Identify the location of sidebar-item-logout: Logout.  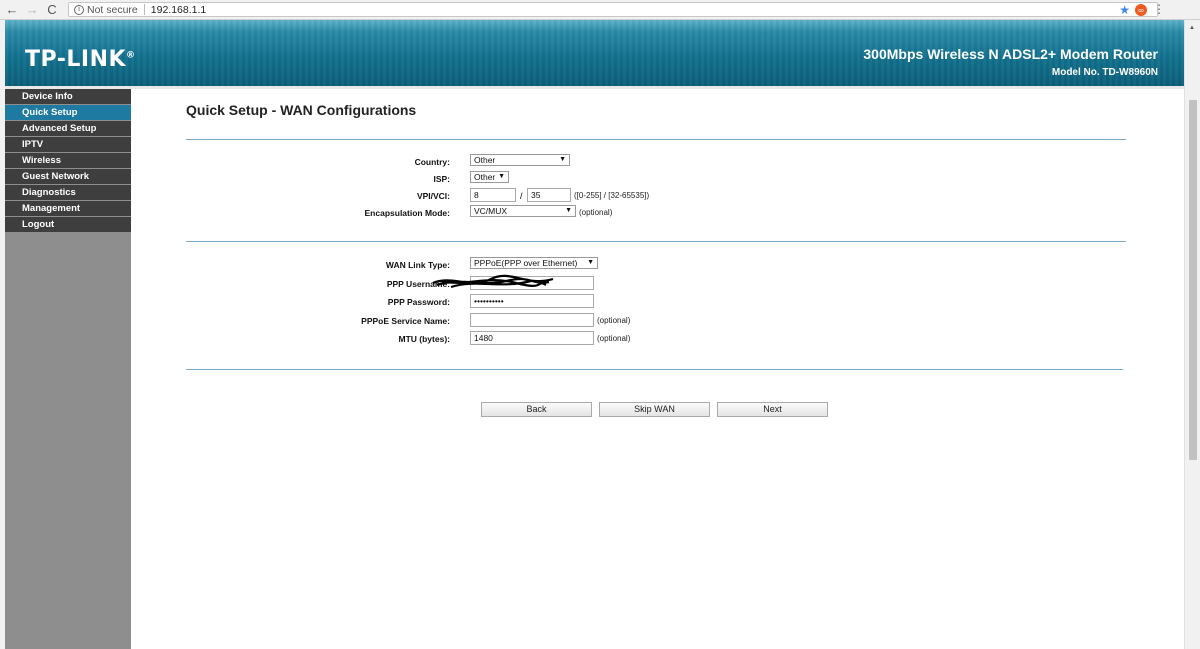
(68, 225).